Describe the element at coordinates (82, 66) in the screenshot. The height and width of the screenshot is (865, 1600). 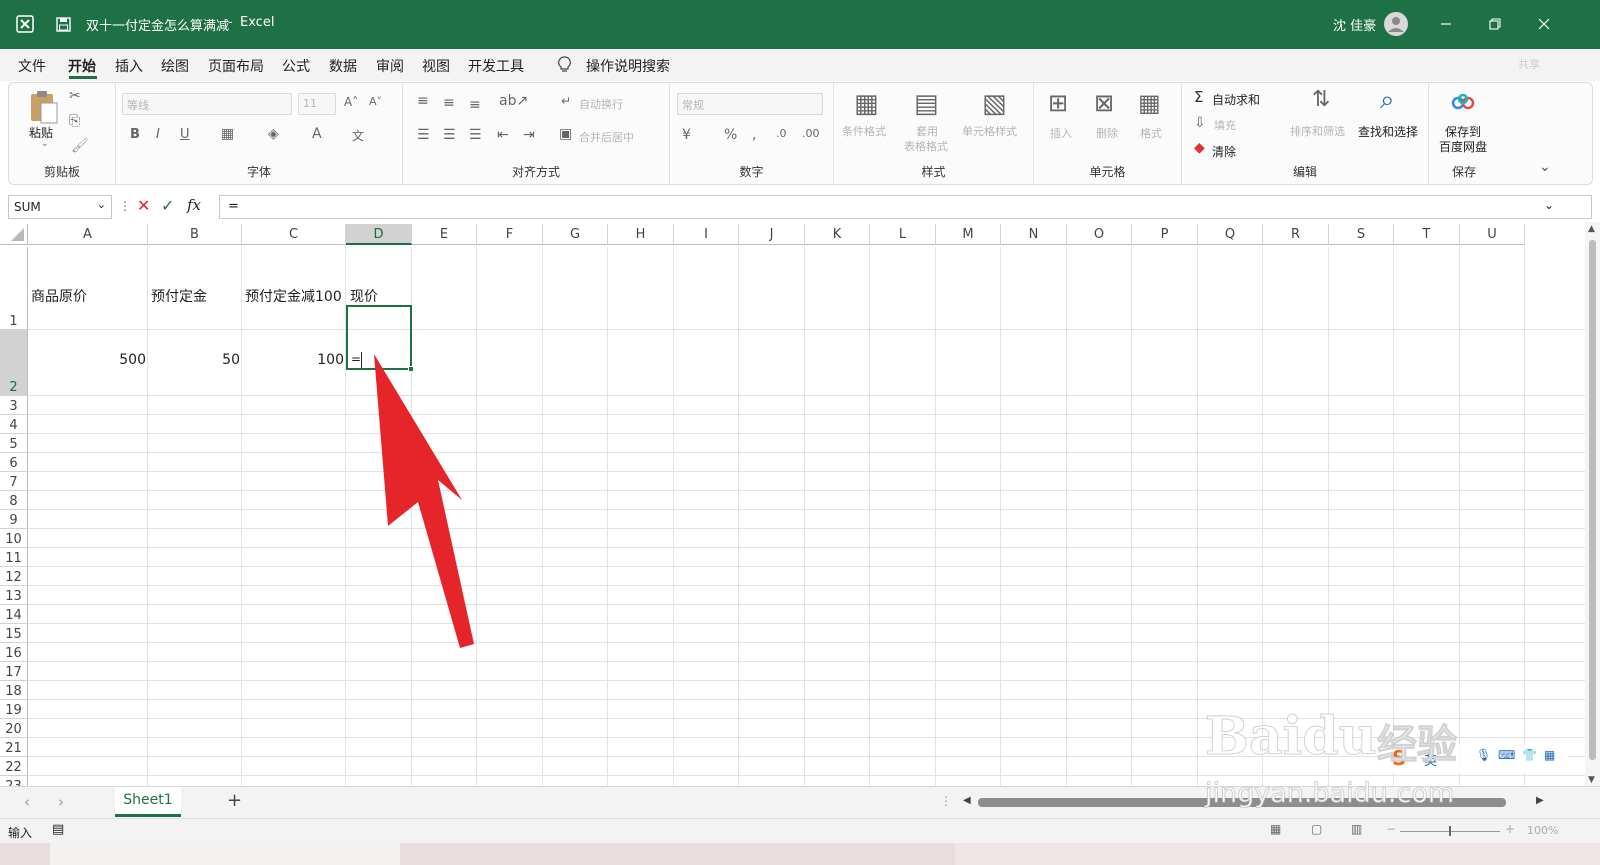
I see `menu-home: 开始` at that location.